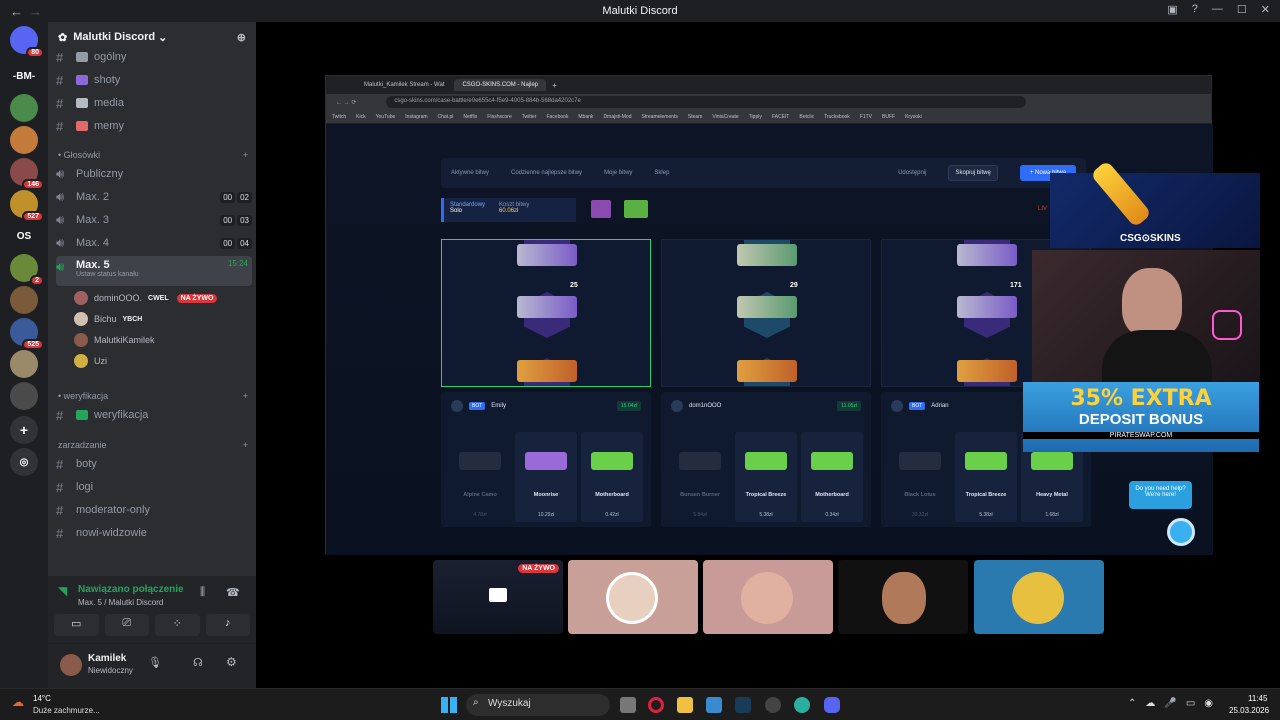 This screenshot has height=720, width=1280. What do you see at coordinates (446, 117) in the screenshot?
I see `bookmark: Chat.pl` at bounding box center [446, 117].